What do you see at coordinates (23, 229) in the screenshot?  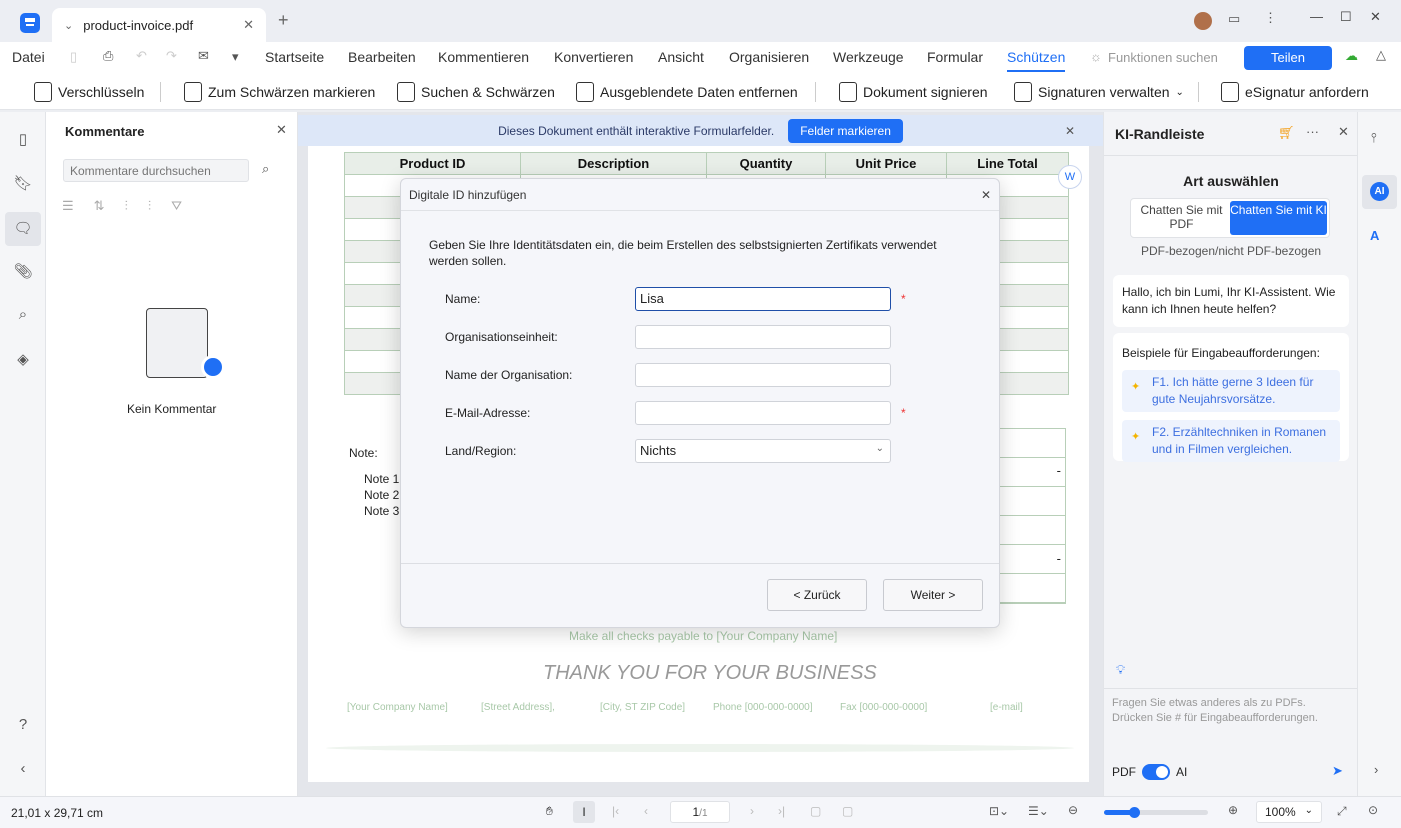 I see `comment-icon: 🗨︎` at bounding box center [23, 229].